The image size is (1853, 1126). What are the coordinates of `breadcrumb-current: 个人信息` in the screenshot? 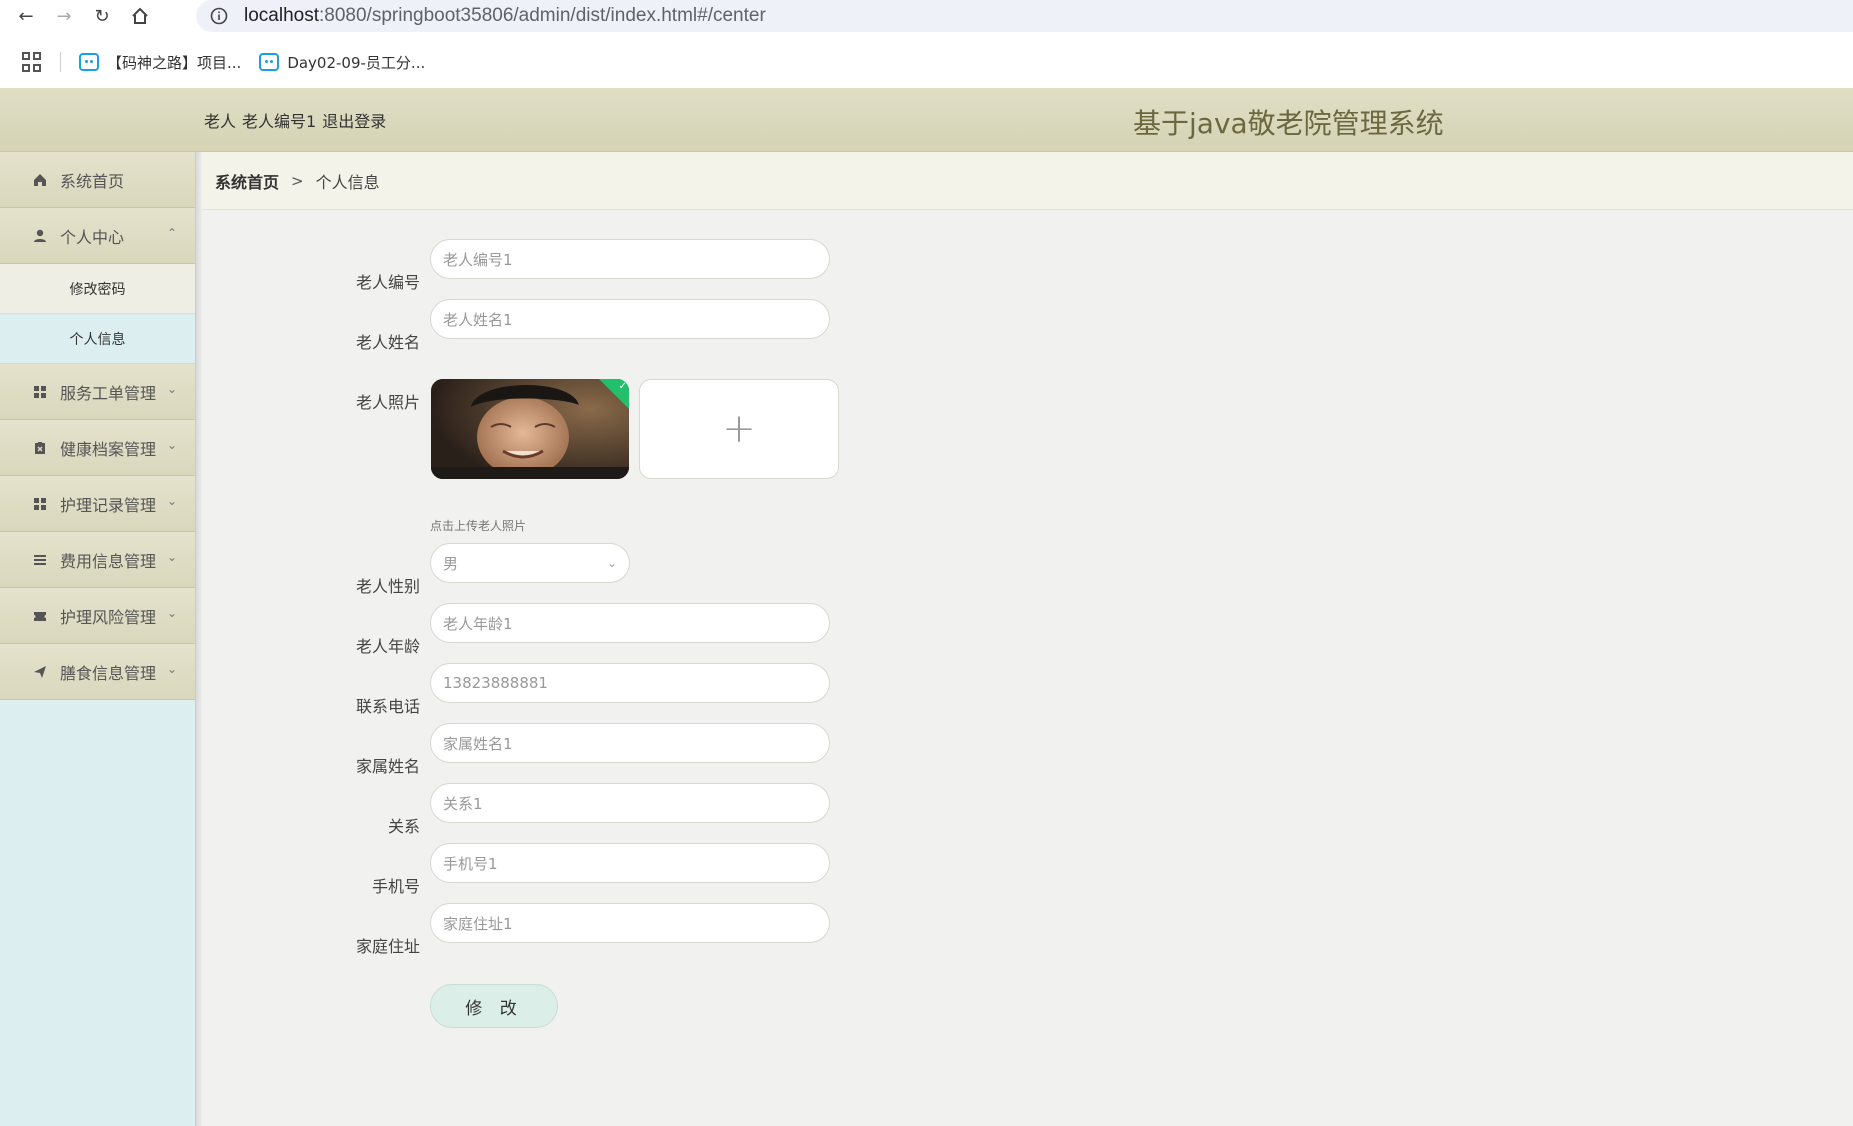 It's located at (347, 182).